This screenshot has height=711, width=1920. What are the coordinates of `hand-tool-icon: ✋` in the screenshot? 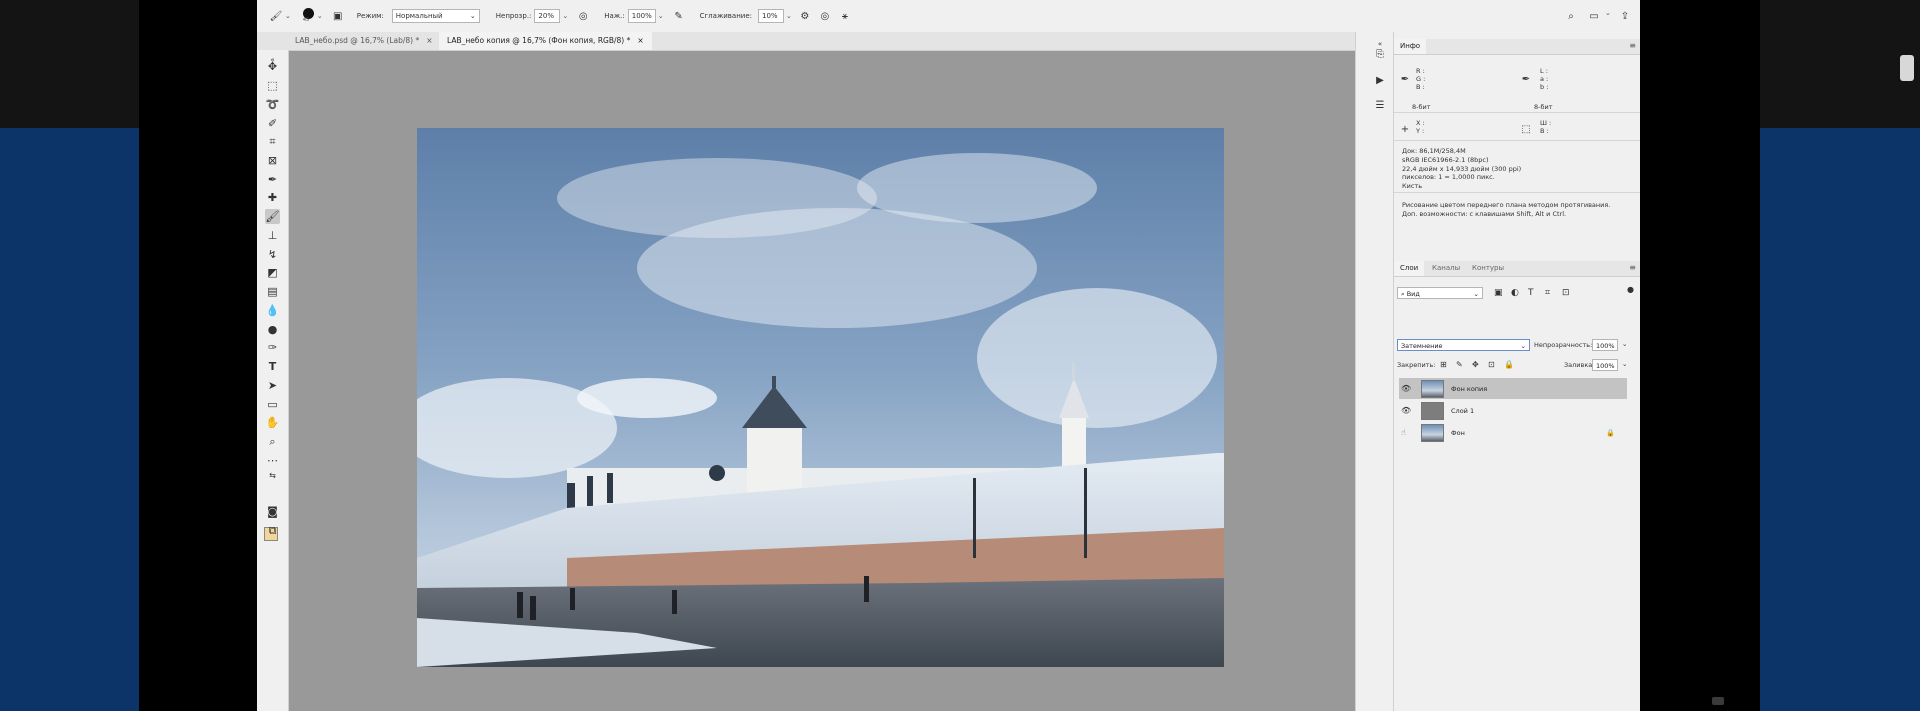 It's located at (272, 422).